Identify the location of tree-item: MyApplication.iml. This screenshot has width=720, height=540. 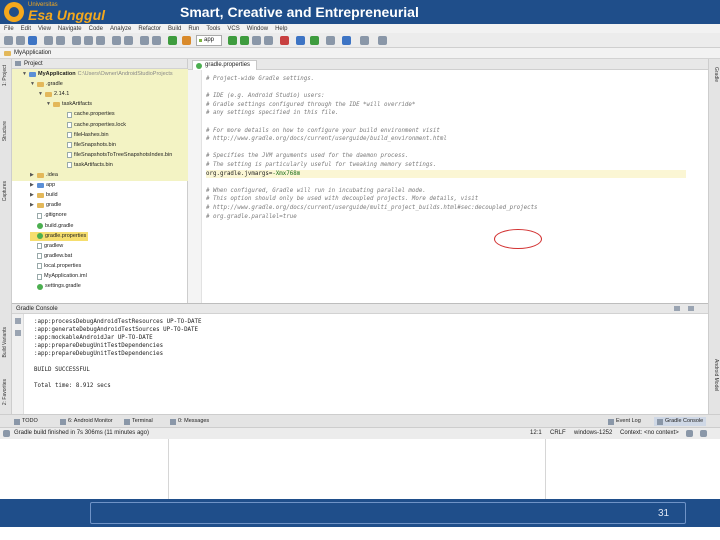
(58, 276).